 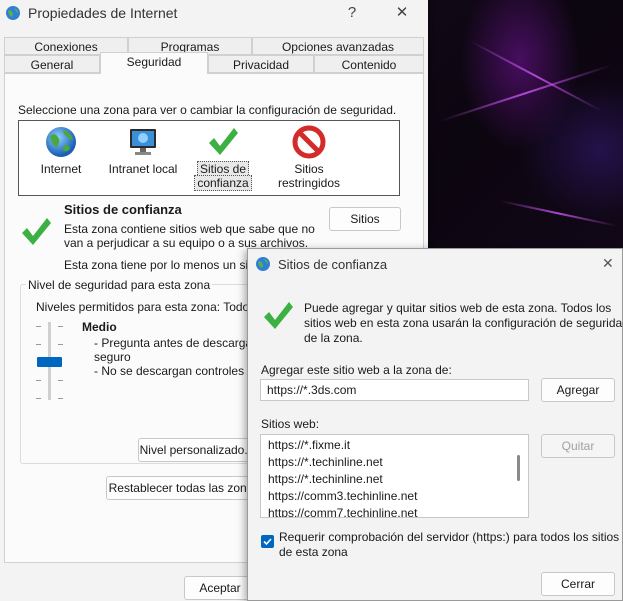 What do you see at coordinates (220, 588) in the screenshot?
I see `accept-button: Aceptar` at bounding box center [220, 588].